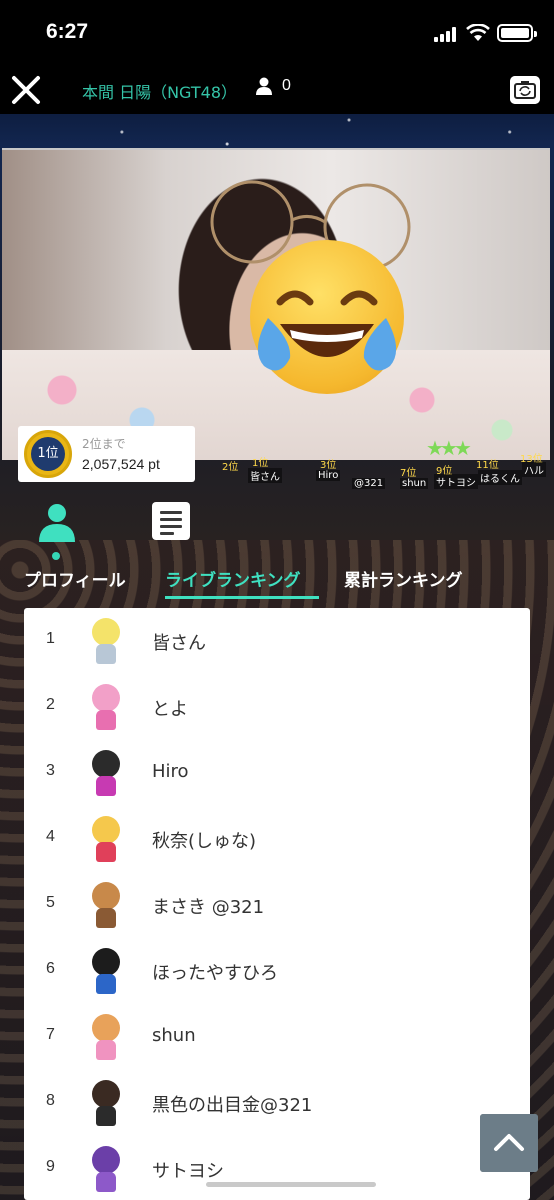 The height and width of the screenshot is (1200, 554). Describe the element at coordinates (327, 317) in the screenshot. I see `tears-of-joy-emoji-icon` at that location.